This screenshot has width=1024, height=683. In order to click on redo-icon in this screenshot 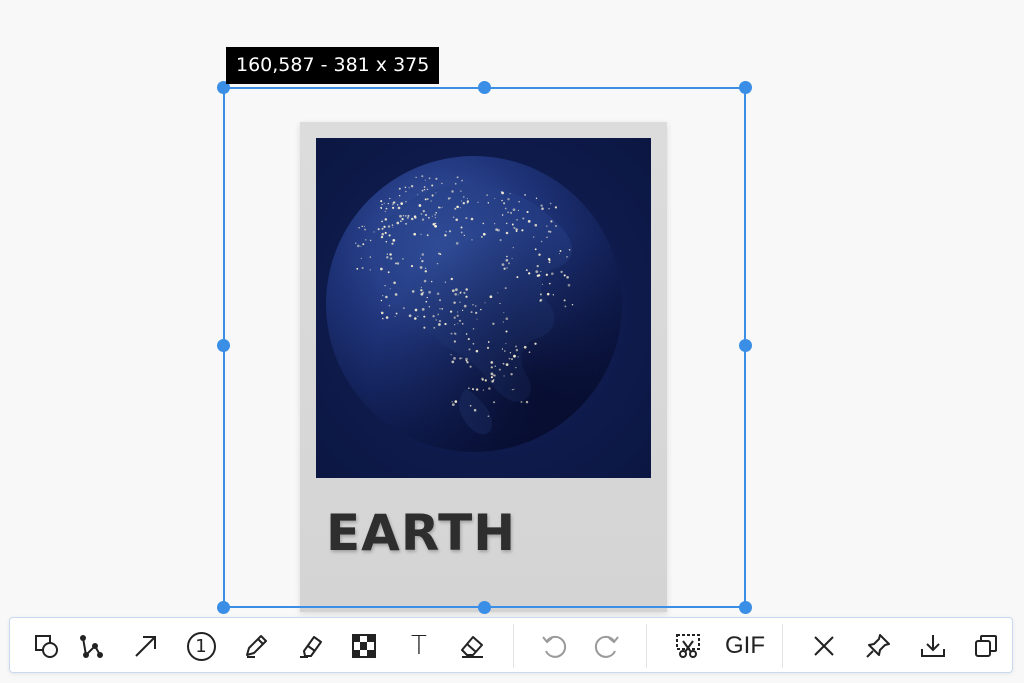, I will do `click(606, 646)`.